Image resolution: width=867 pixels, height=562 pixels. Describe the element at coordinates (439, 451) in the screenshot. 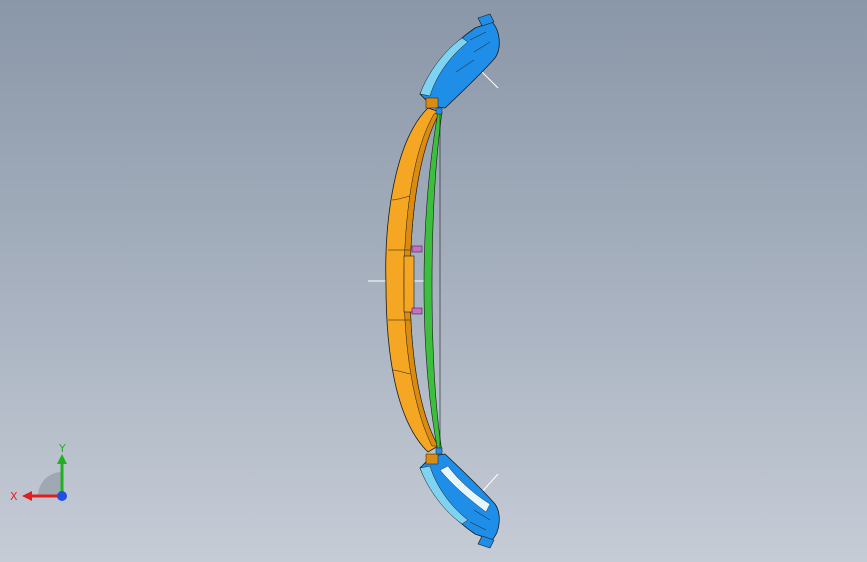

I see `end-cap-bottom-joint-small` at that location.